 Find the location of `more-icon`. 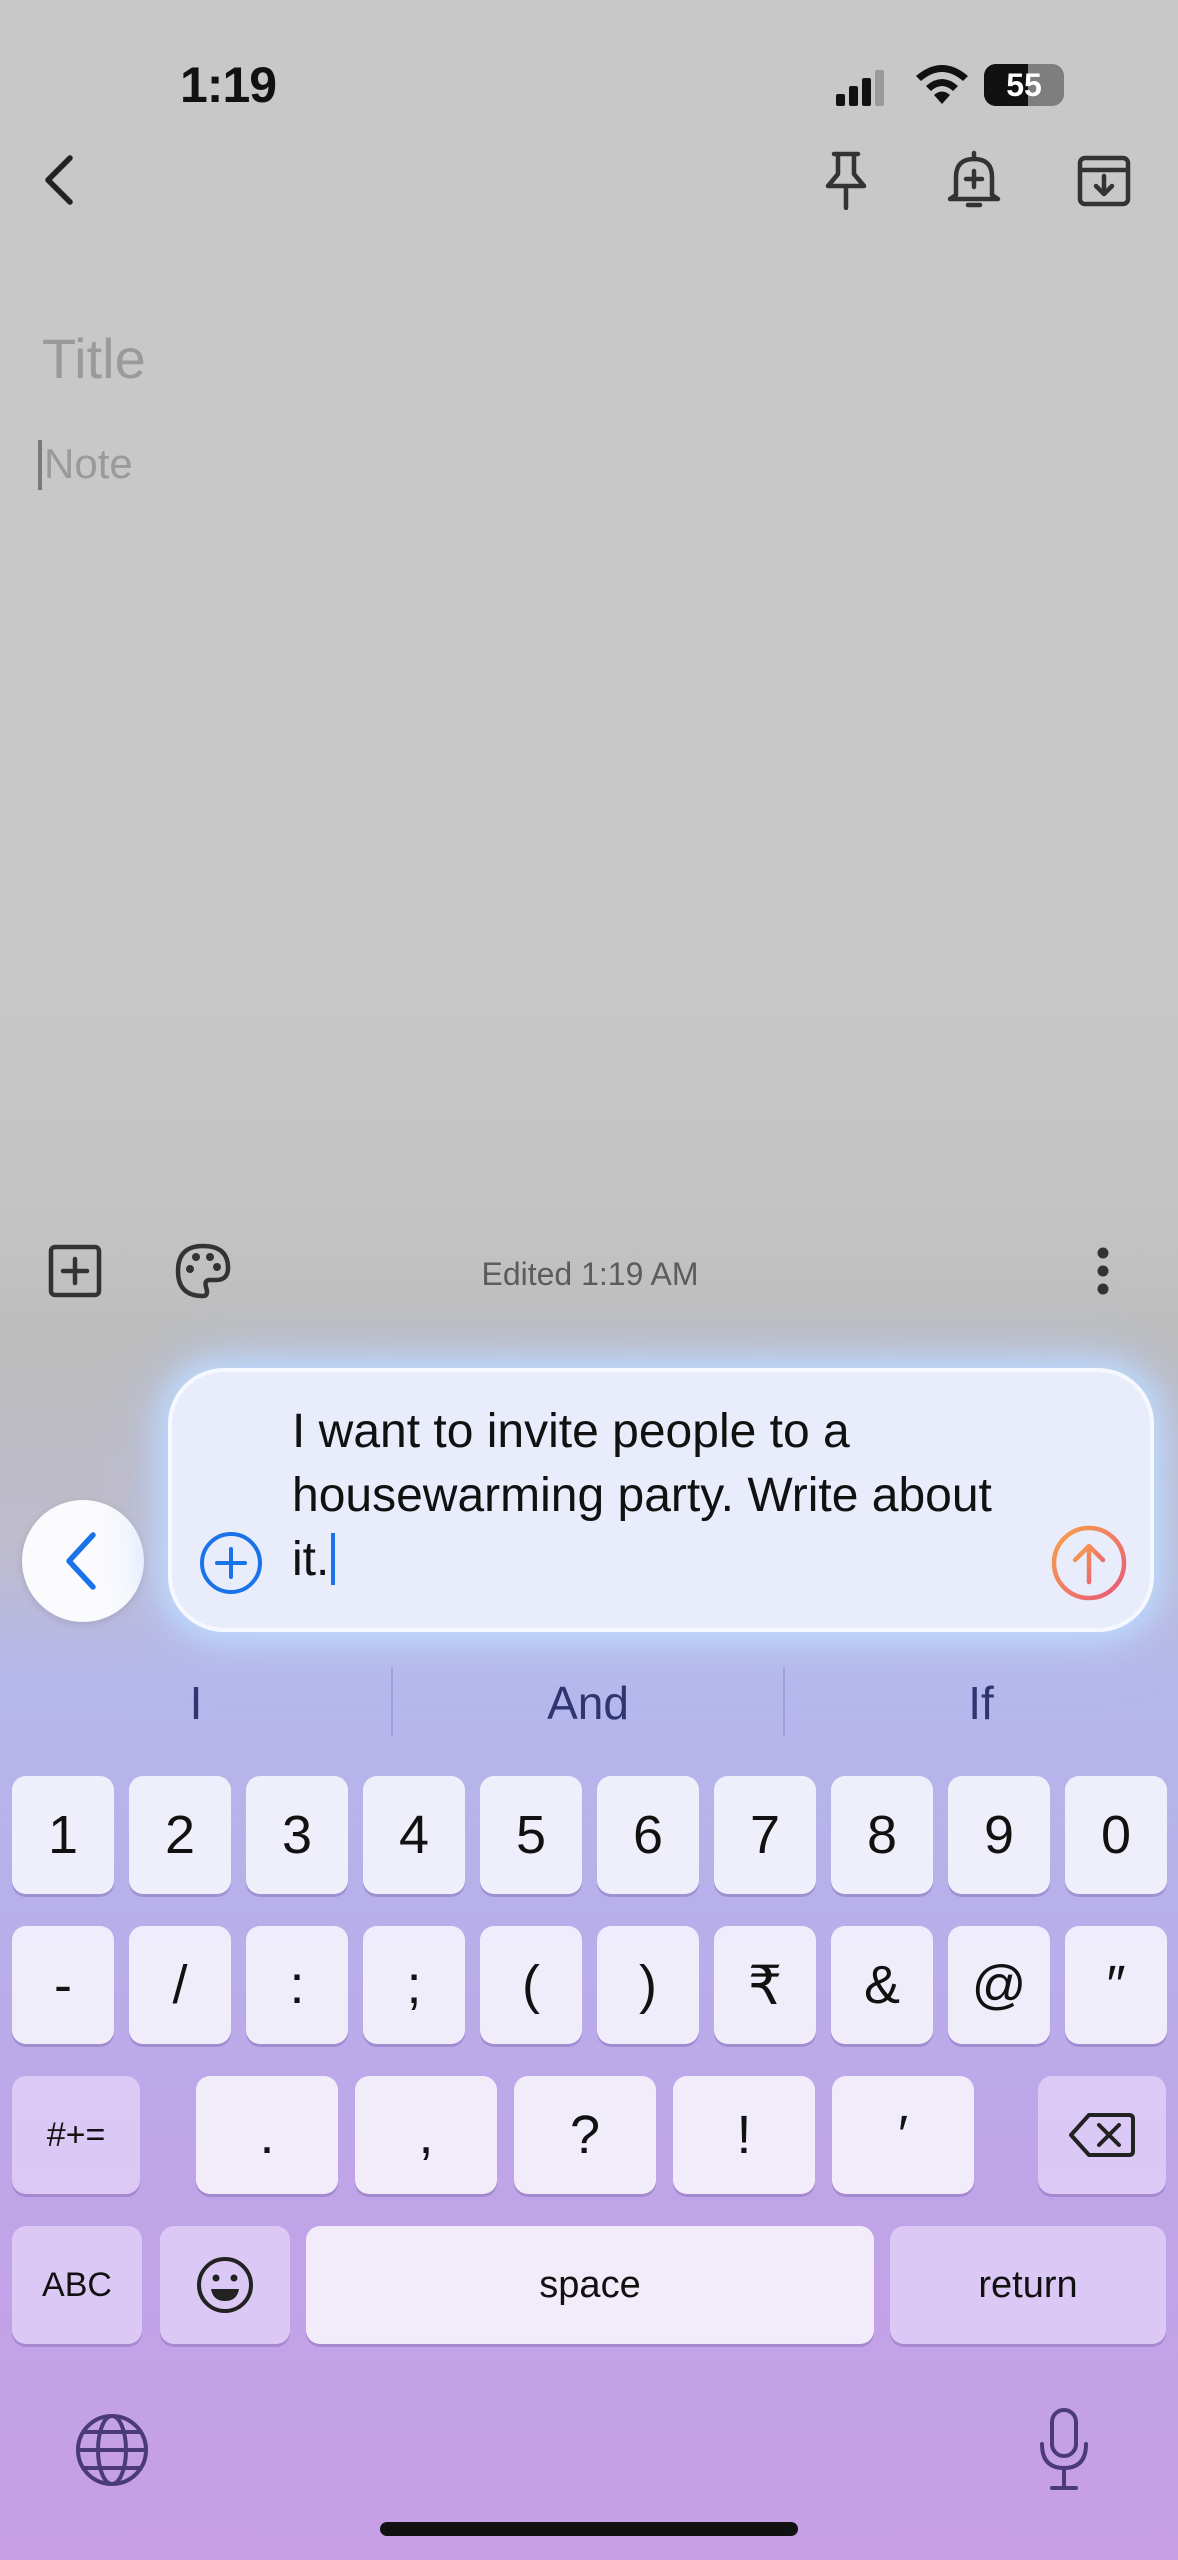

more-icon is located at coordinates (1103, 1271).